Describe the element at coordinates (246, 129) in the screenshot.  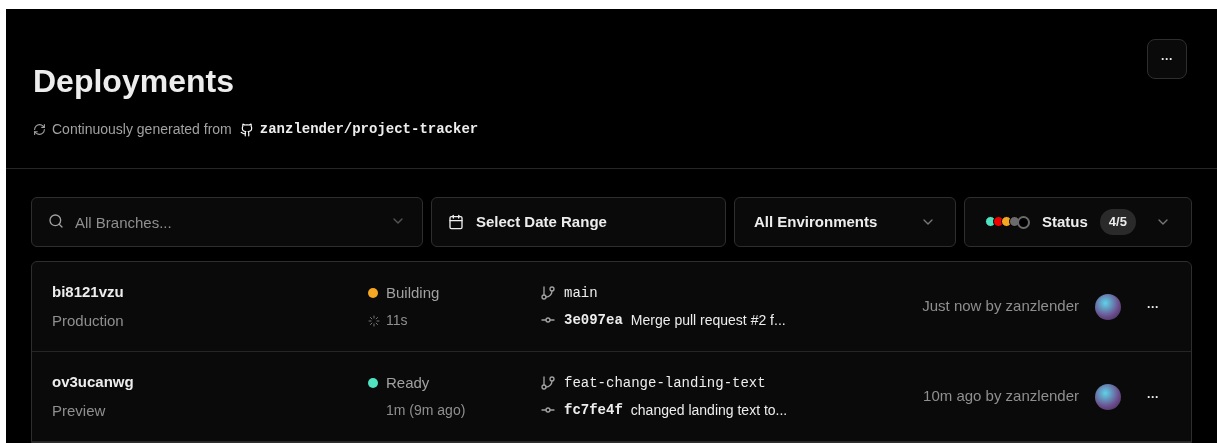
I see `github-icon` at that location.